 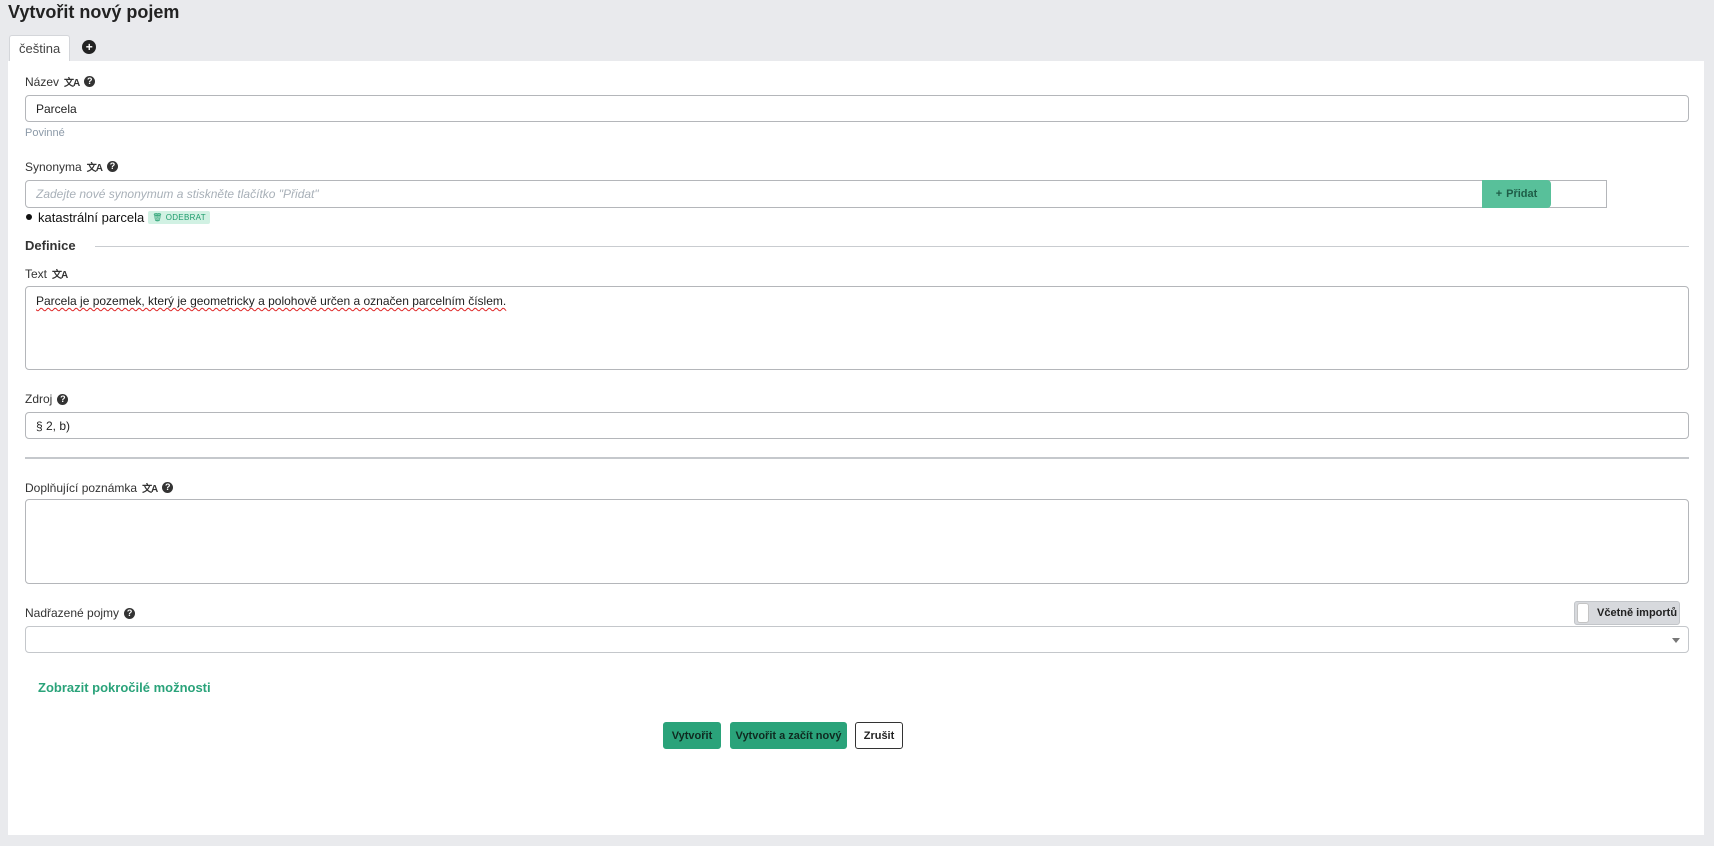 I want to click on note-label-text: Doplňující poznámka, so click(x=81, y=487).